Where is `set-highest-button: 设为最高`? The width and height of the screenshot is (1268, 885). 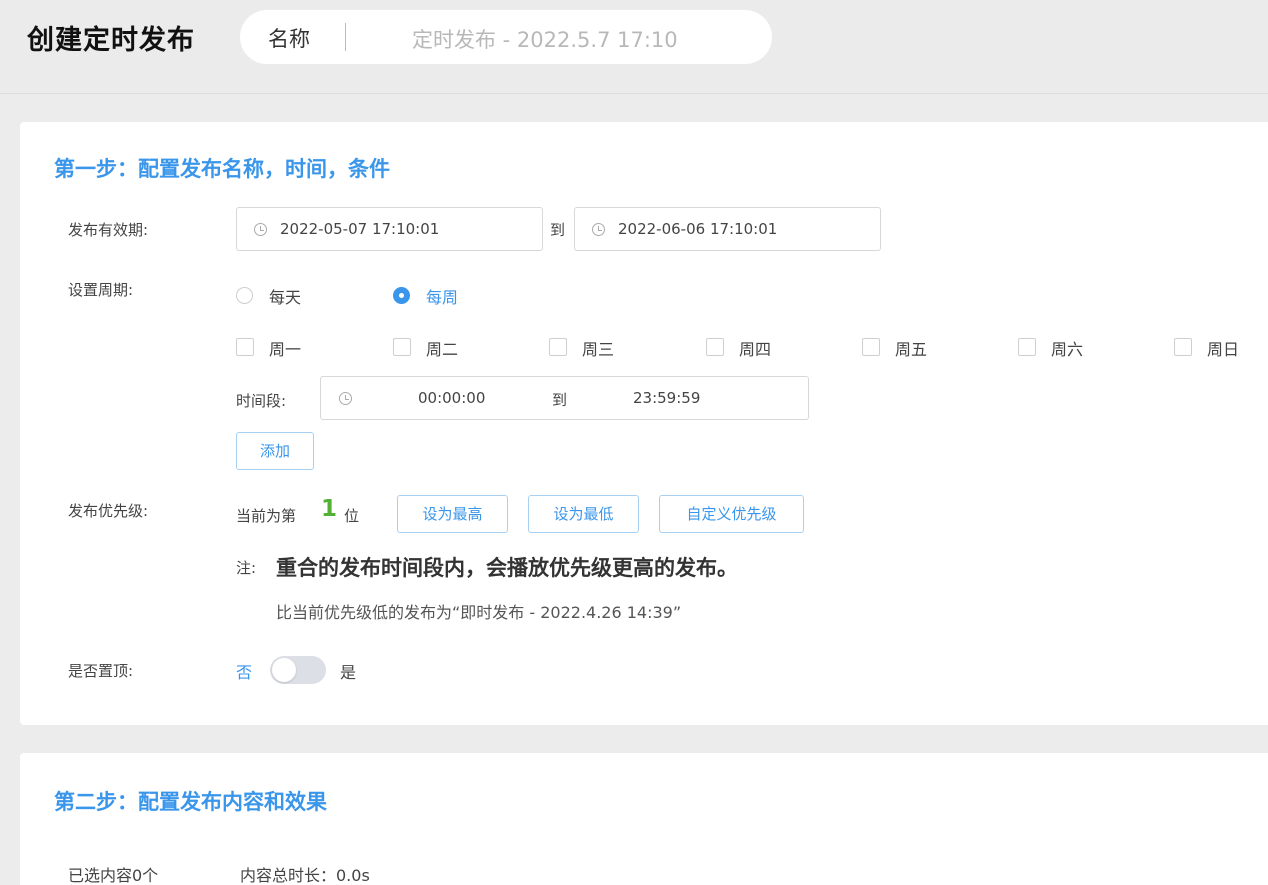
set-highest-button: 设为最高 is located at coordinates (452, 514).